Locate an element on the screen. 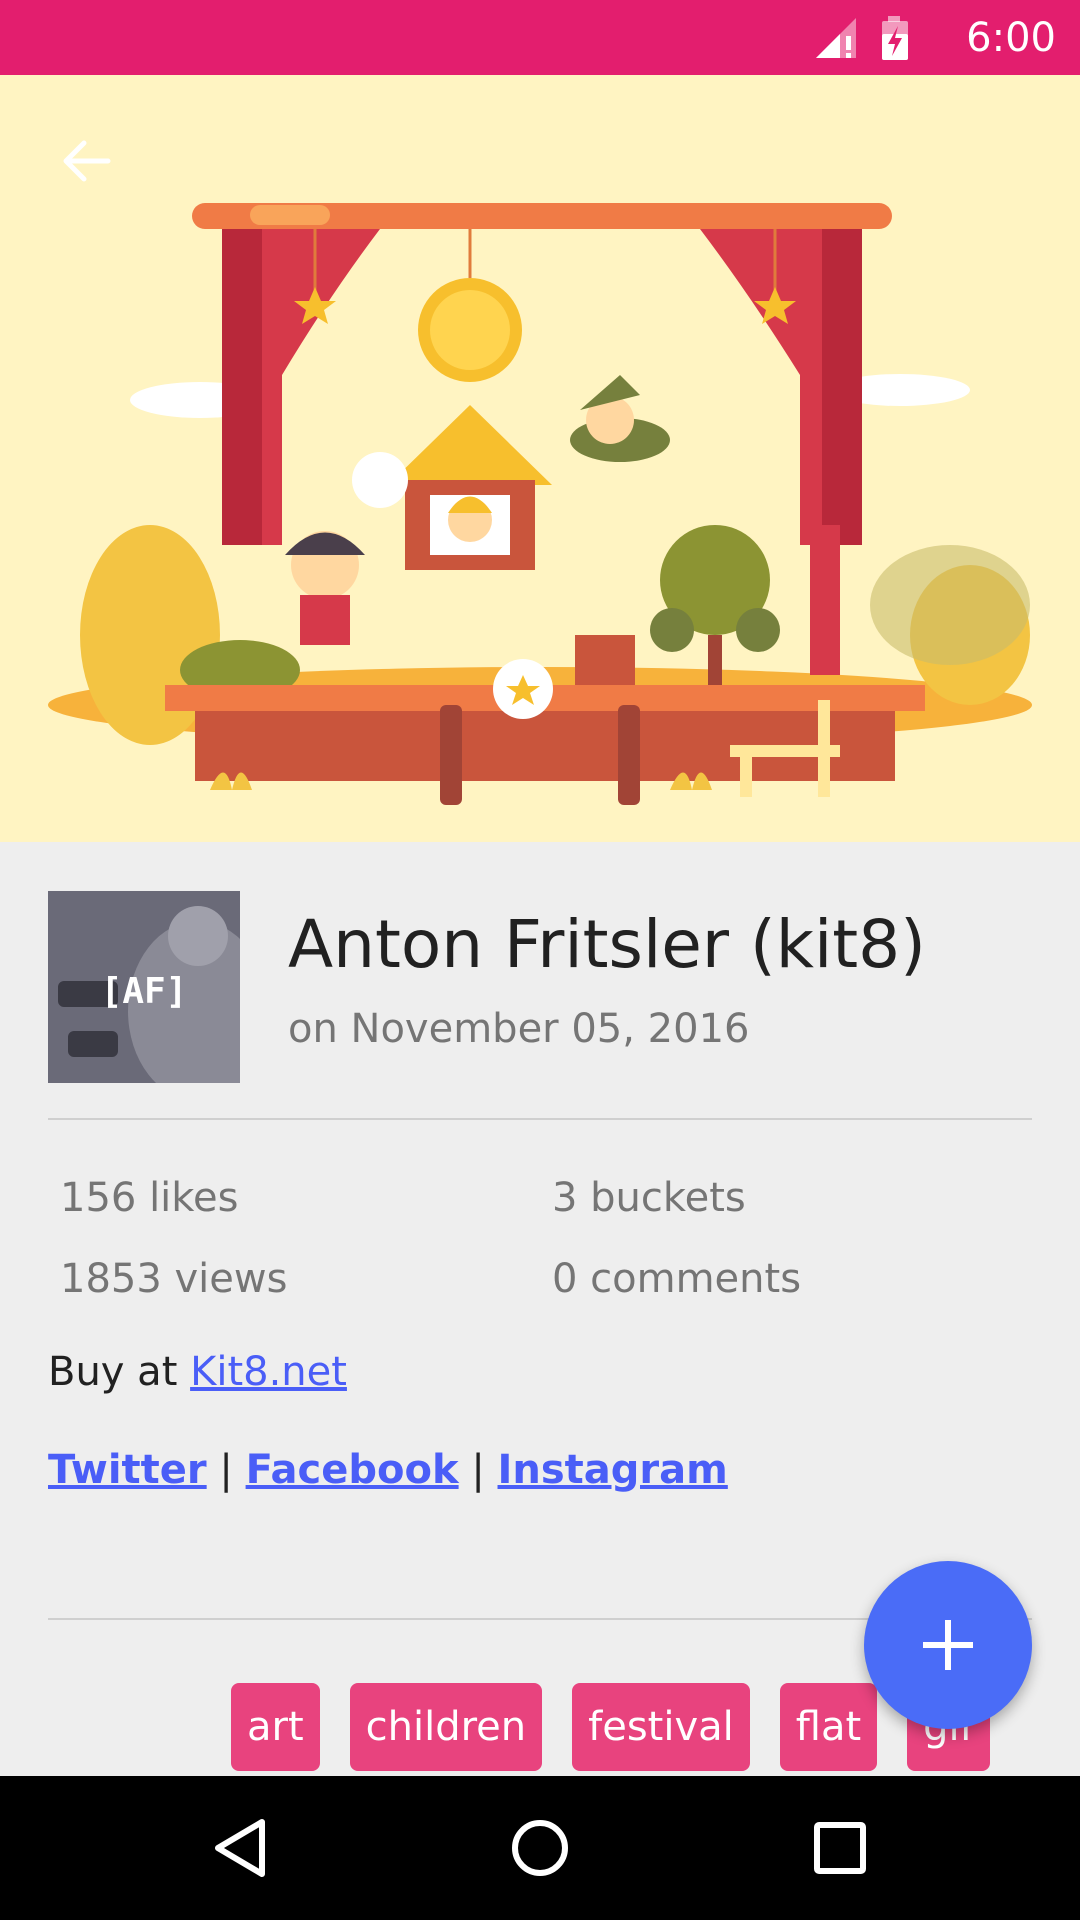  plus-icon is located at coordinates (948, 1645).